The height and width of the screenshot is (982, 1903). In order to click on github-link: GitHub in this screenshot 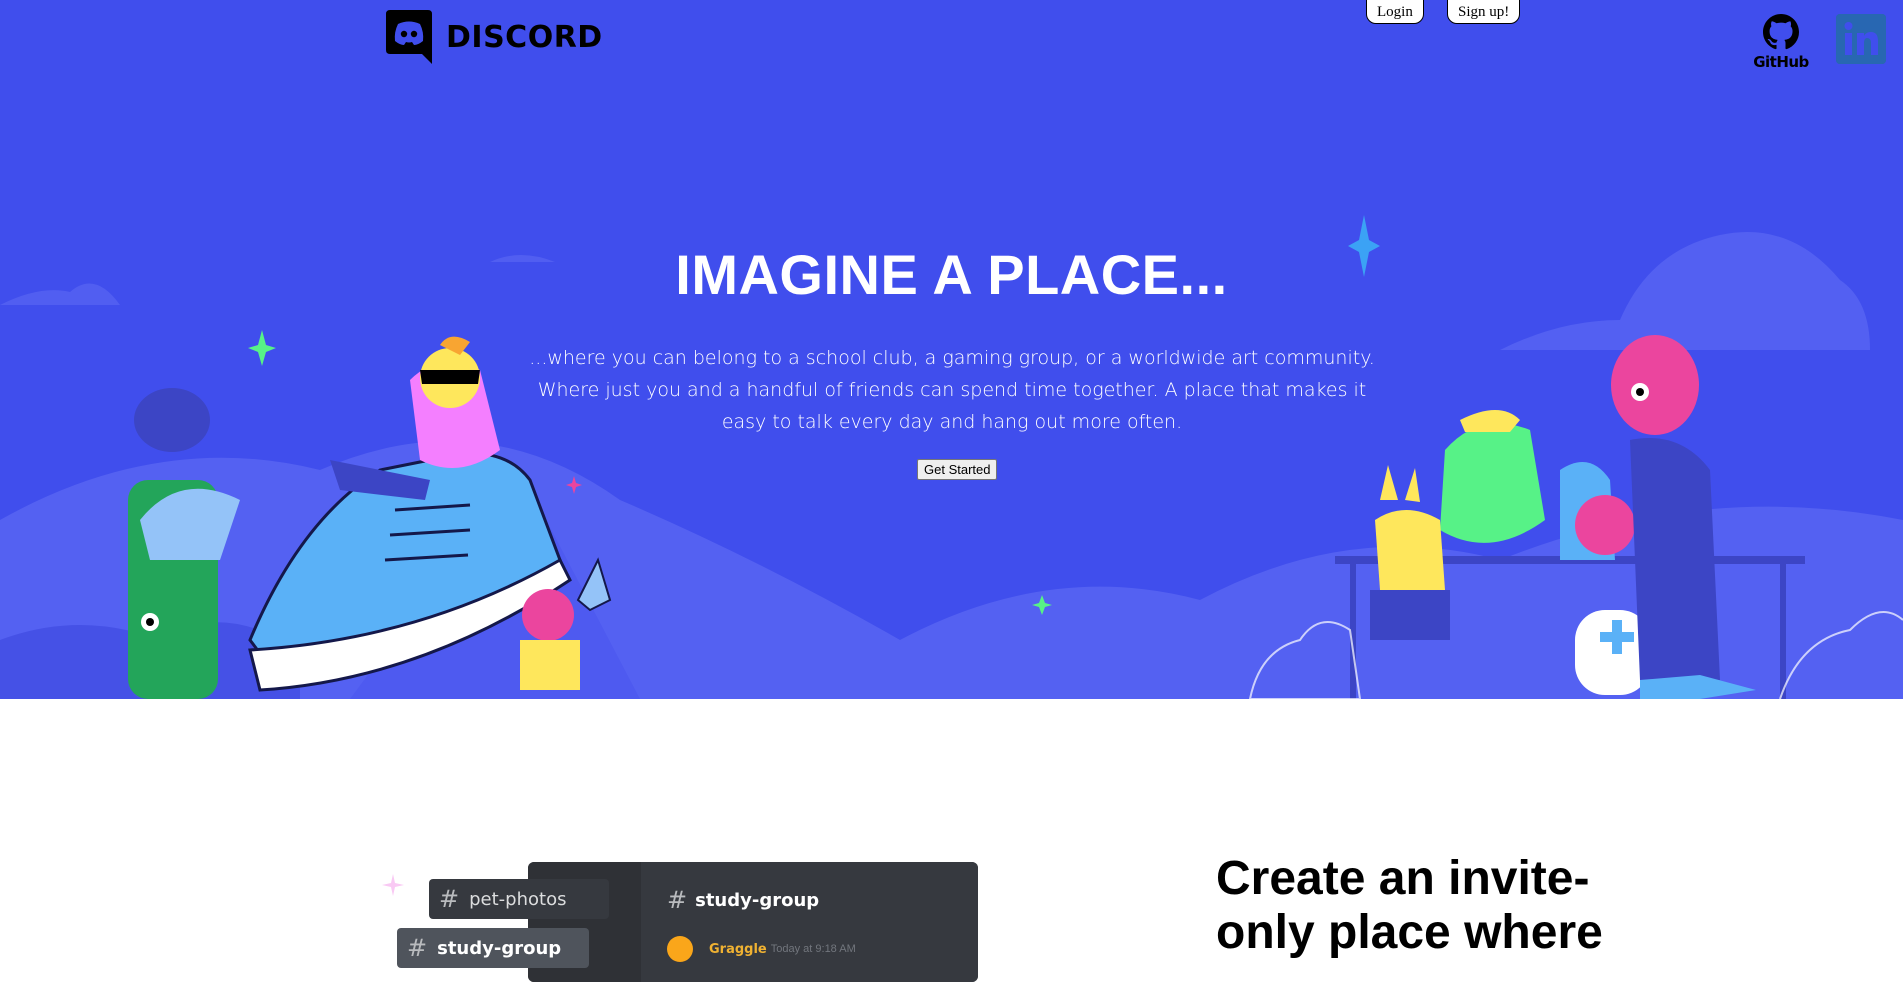, I will do `click(1781, 42)`.